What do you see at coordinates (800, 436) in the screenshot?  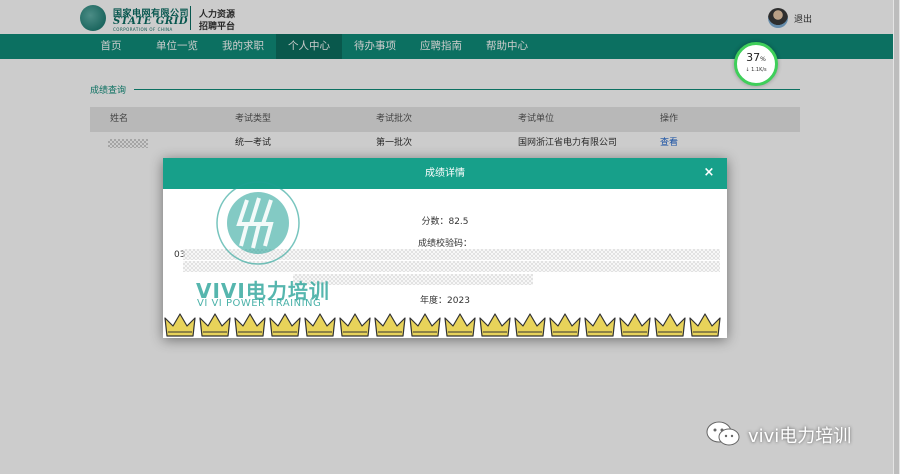 I see `wechat-account-label: vivi电力培训` at bounding box center [800, 436].